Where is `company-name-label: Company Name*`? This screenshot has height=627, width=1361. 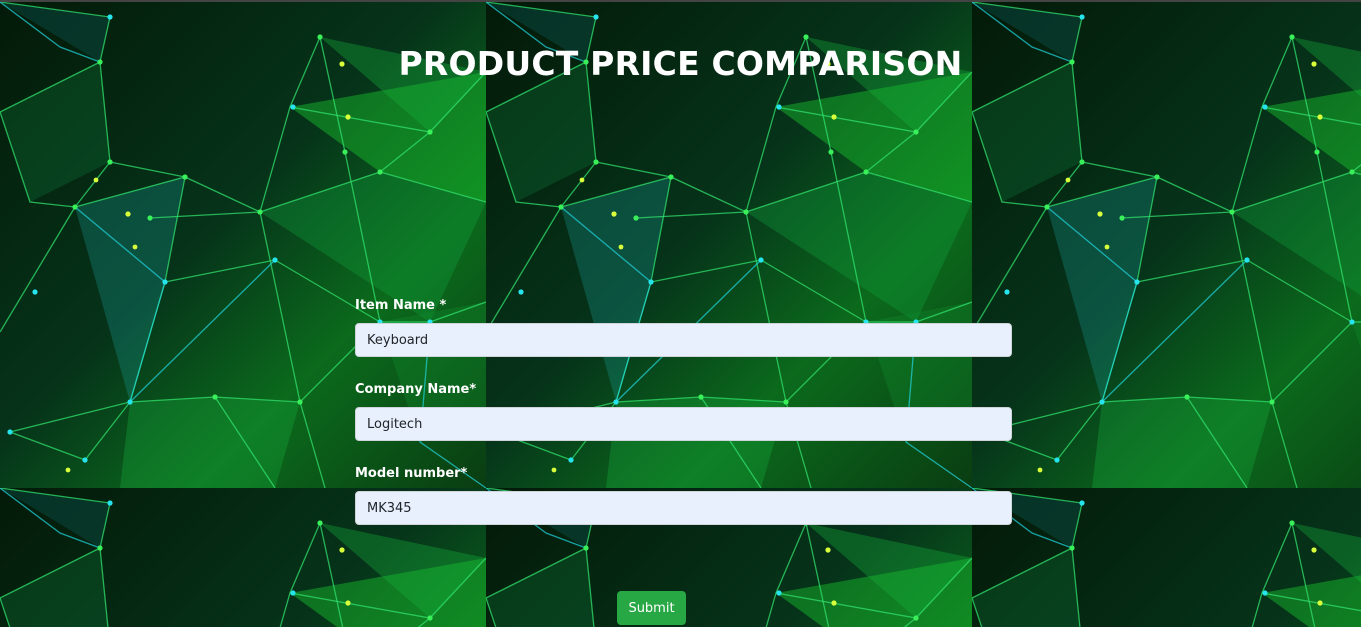
company-name-label: Company Name* is located at coordinates (416, 389).